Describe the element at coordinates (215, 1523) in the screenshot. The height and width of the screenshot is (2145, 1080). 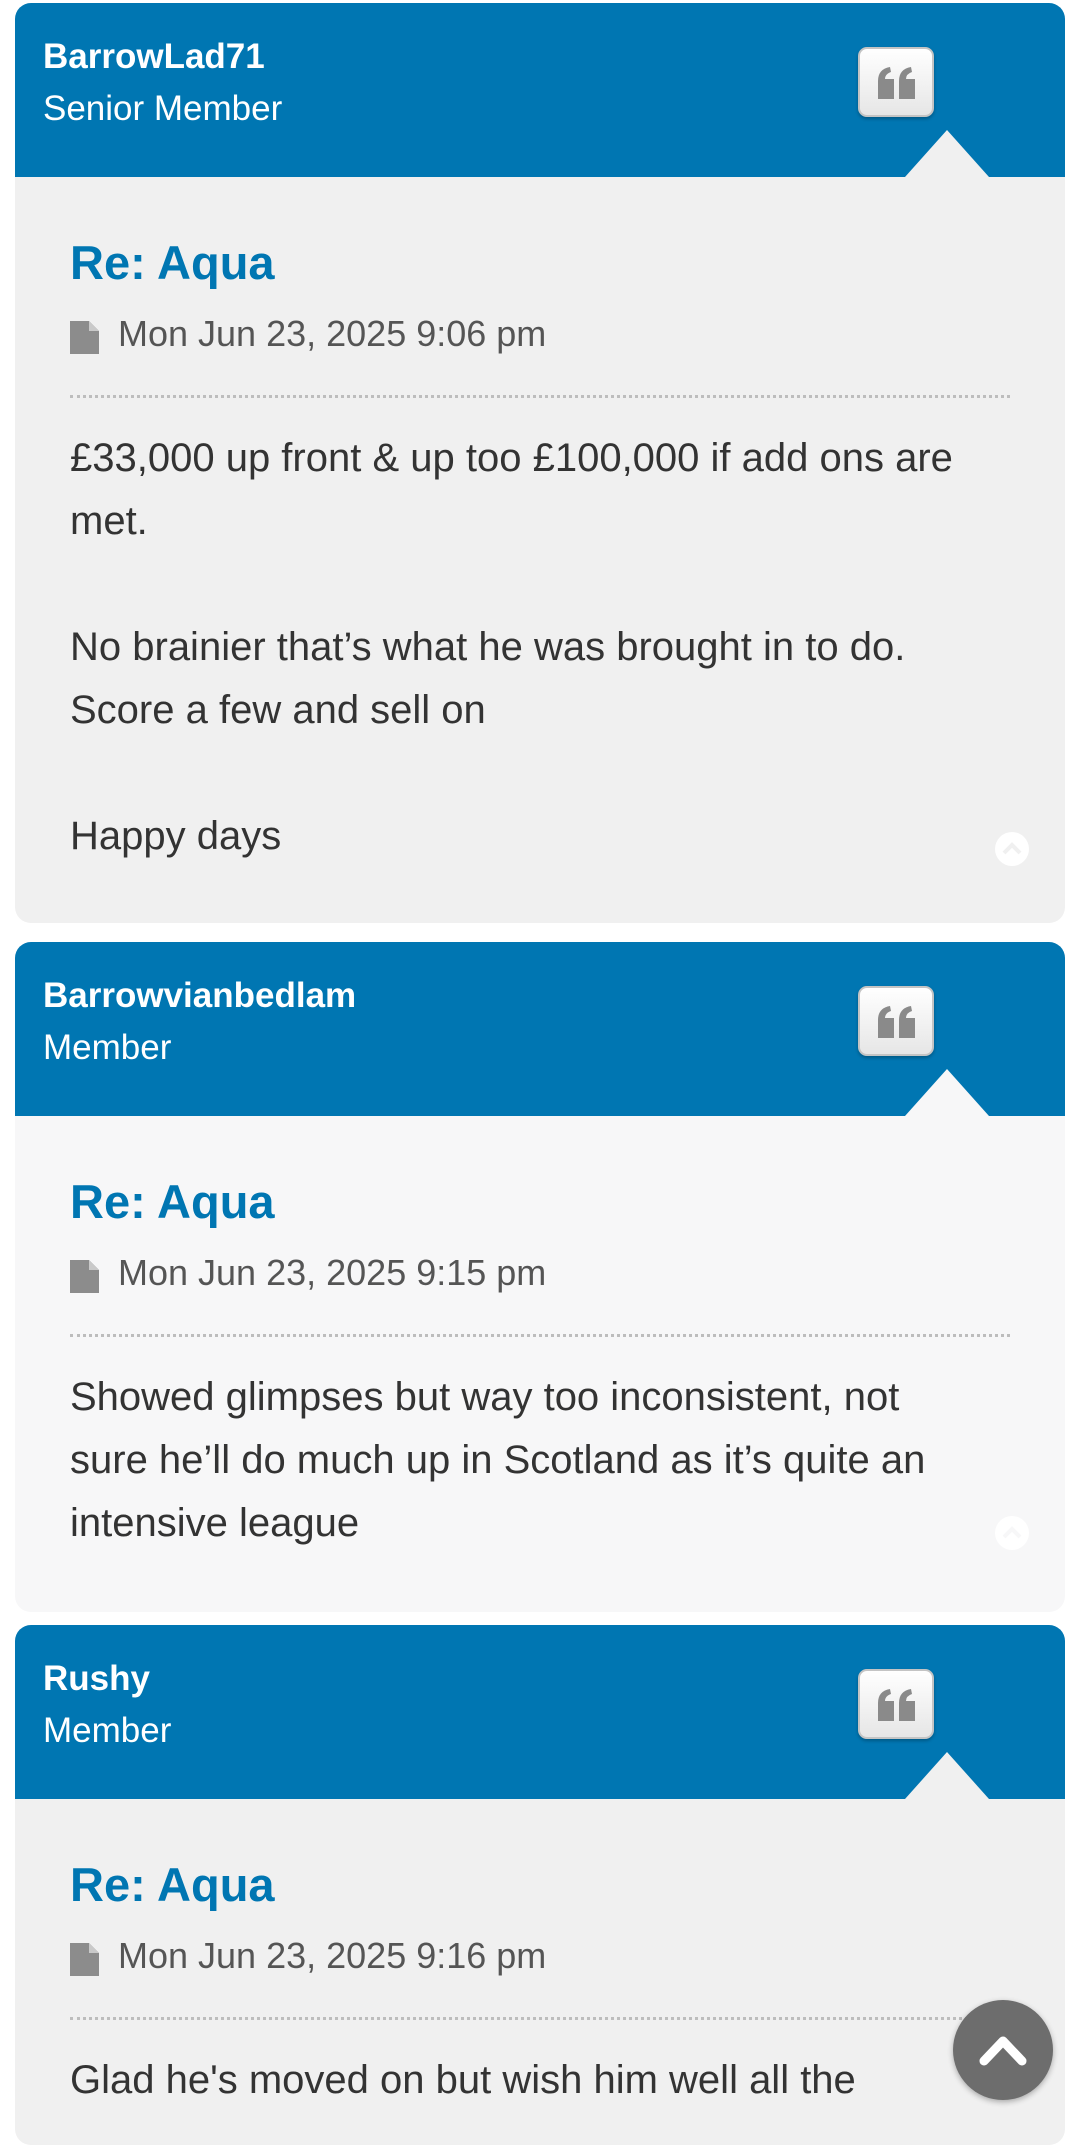
I see `post-text-line: intensive league` at that location.